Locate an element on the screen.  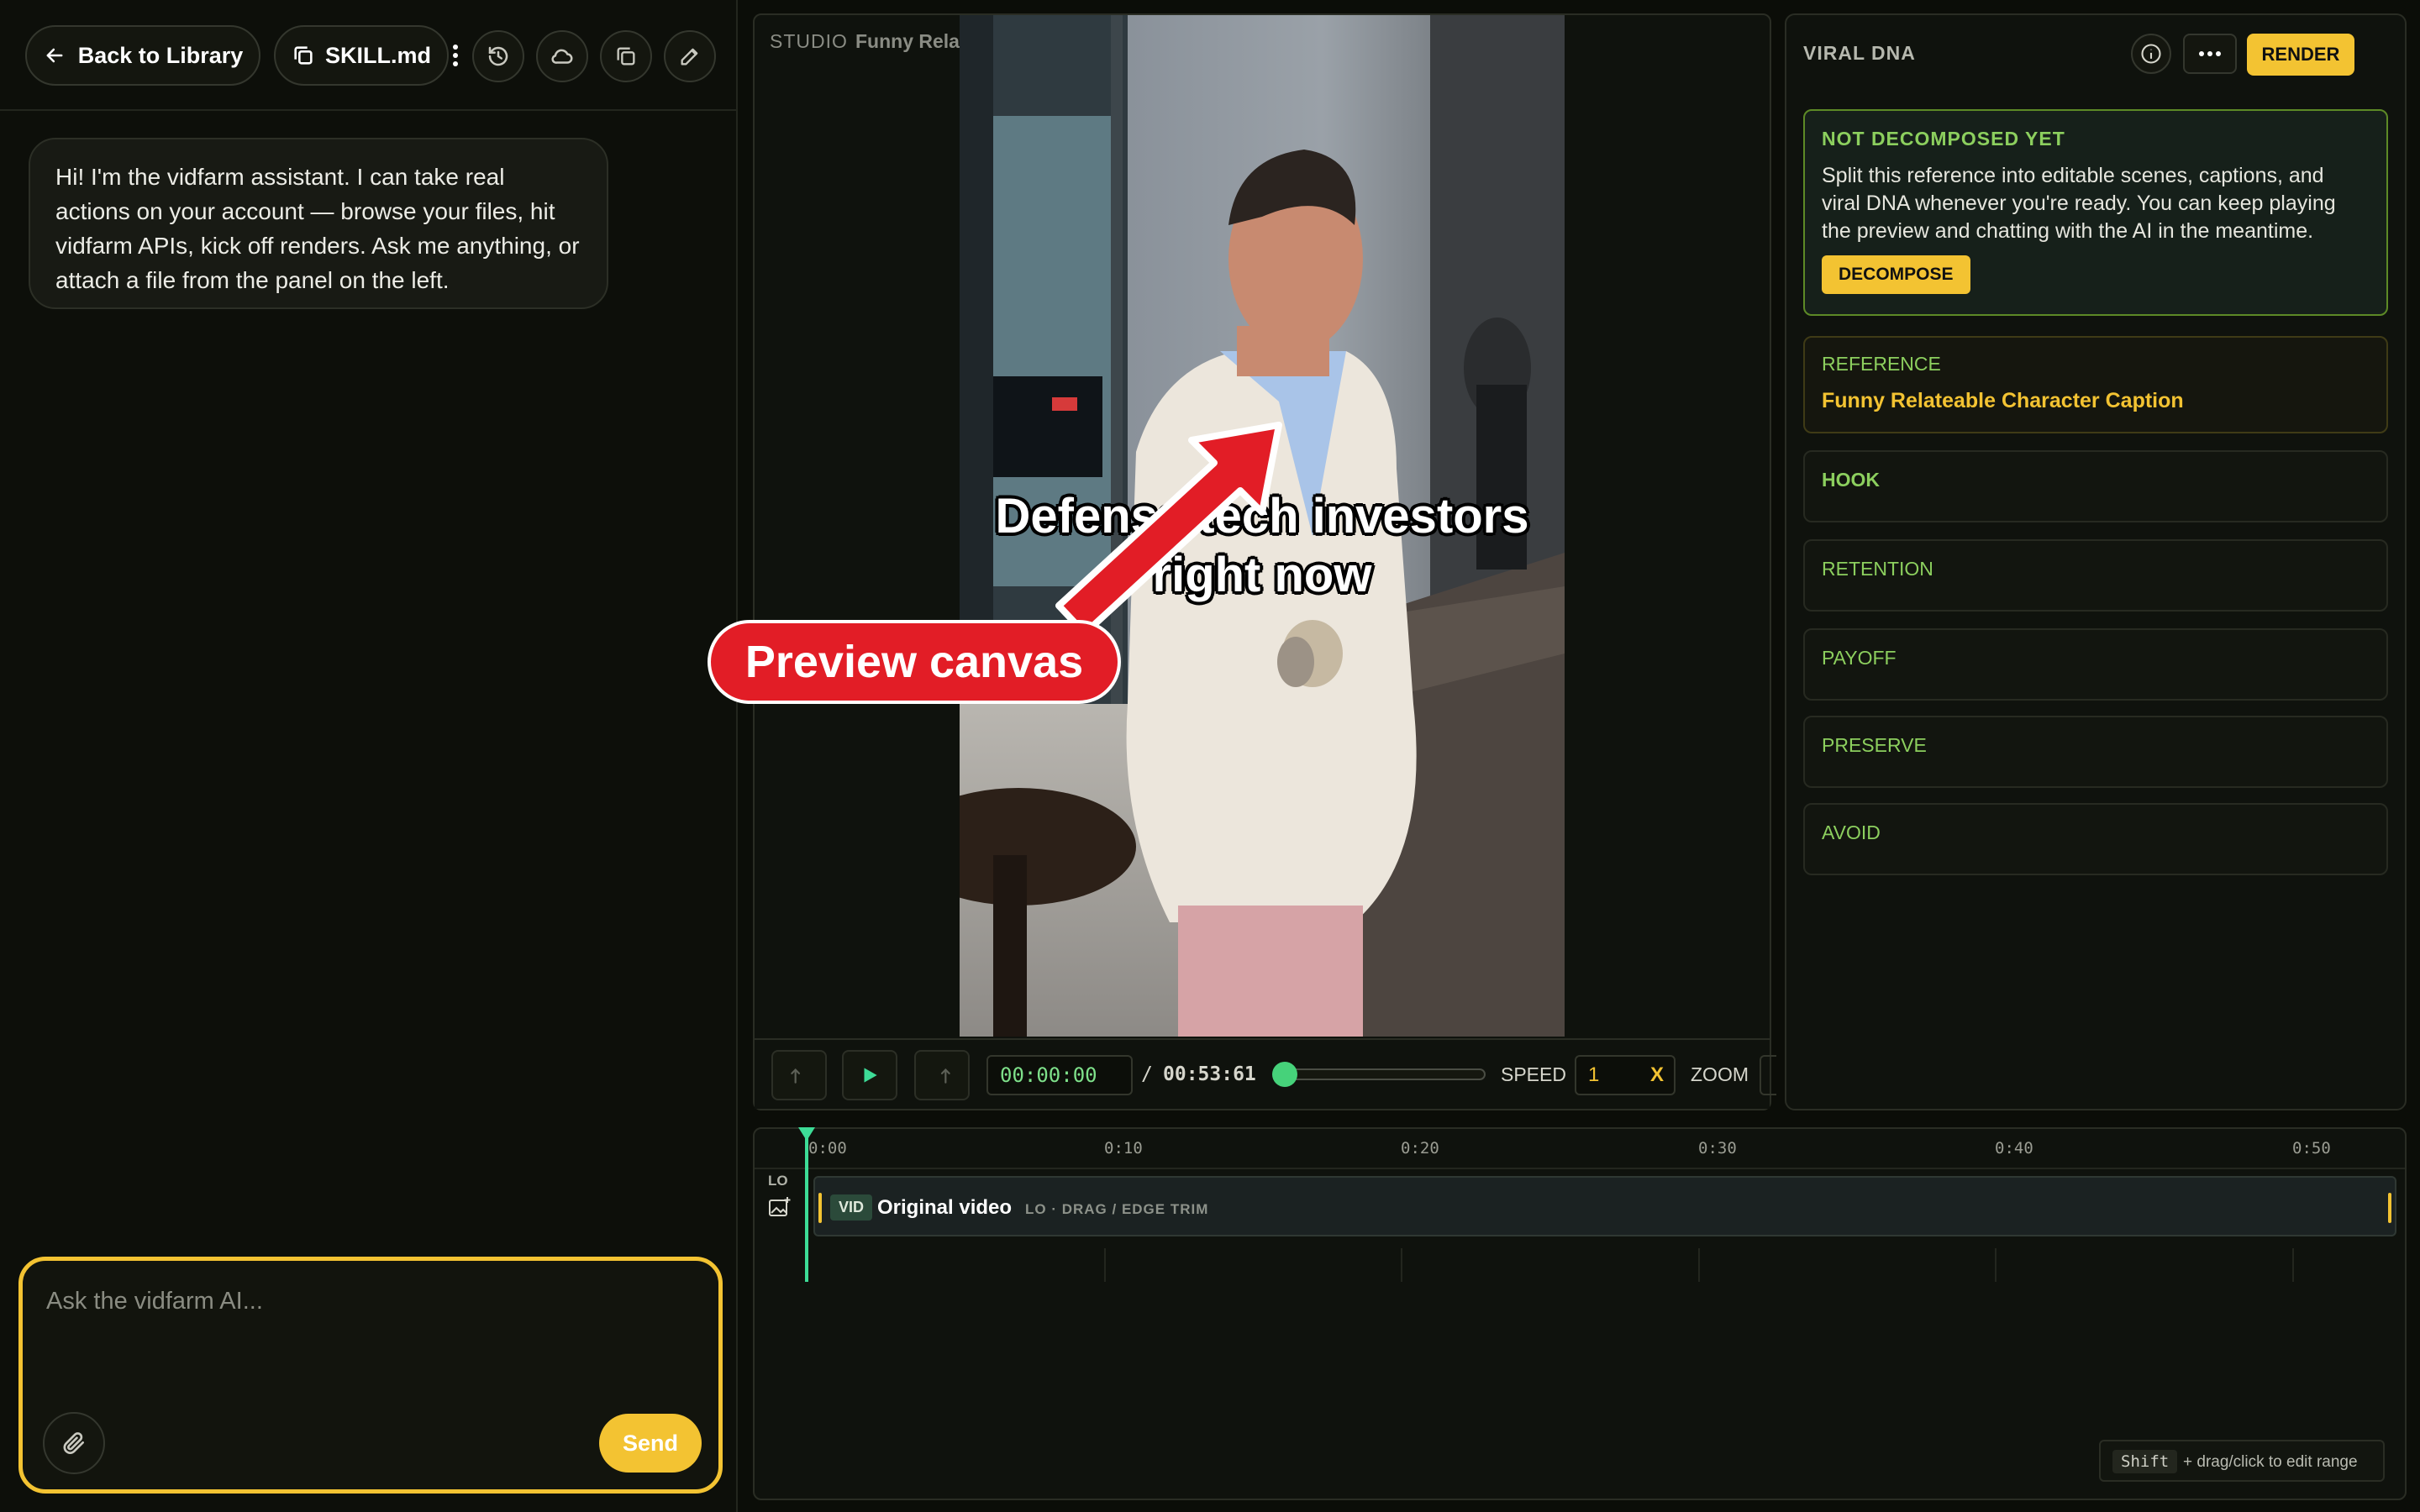
tick-label: 0:50 is located at coordinates (2311, 1148).